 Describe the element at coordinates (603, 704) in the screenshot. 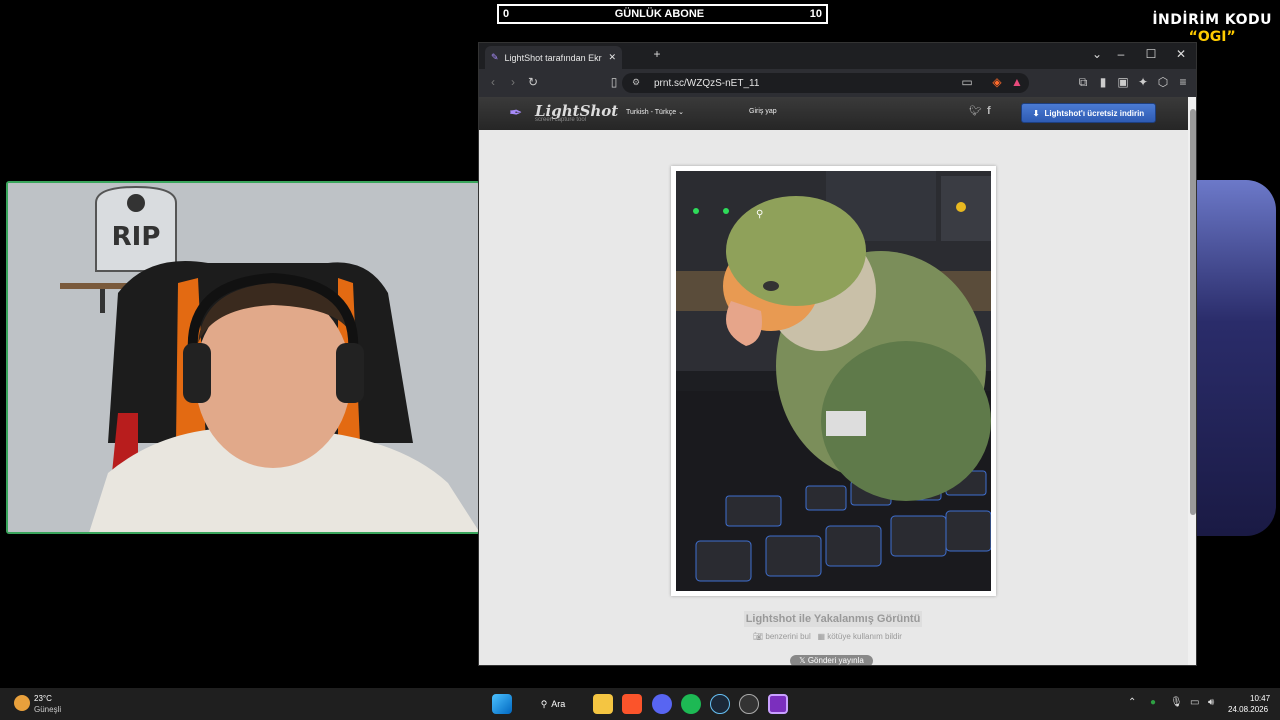

I see `file-explorer-icon` at that location.